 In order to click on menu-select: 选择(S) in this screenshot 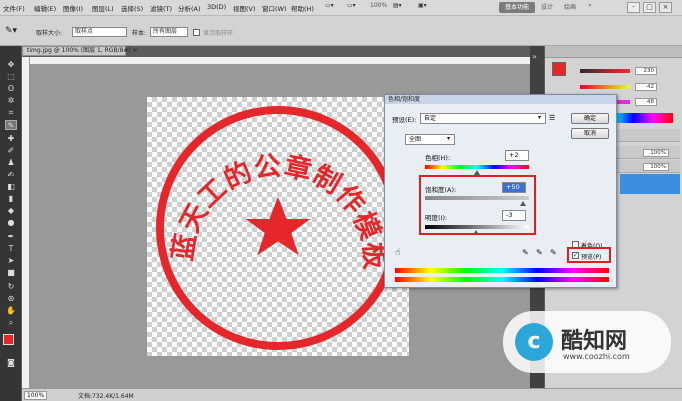, I will do `click(132, 8)`.